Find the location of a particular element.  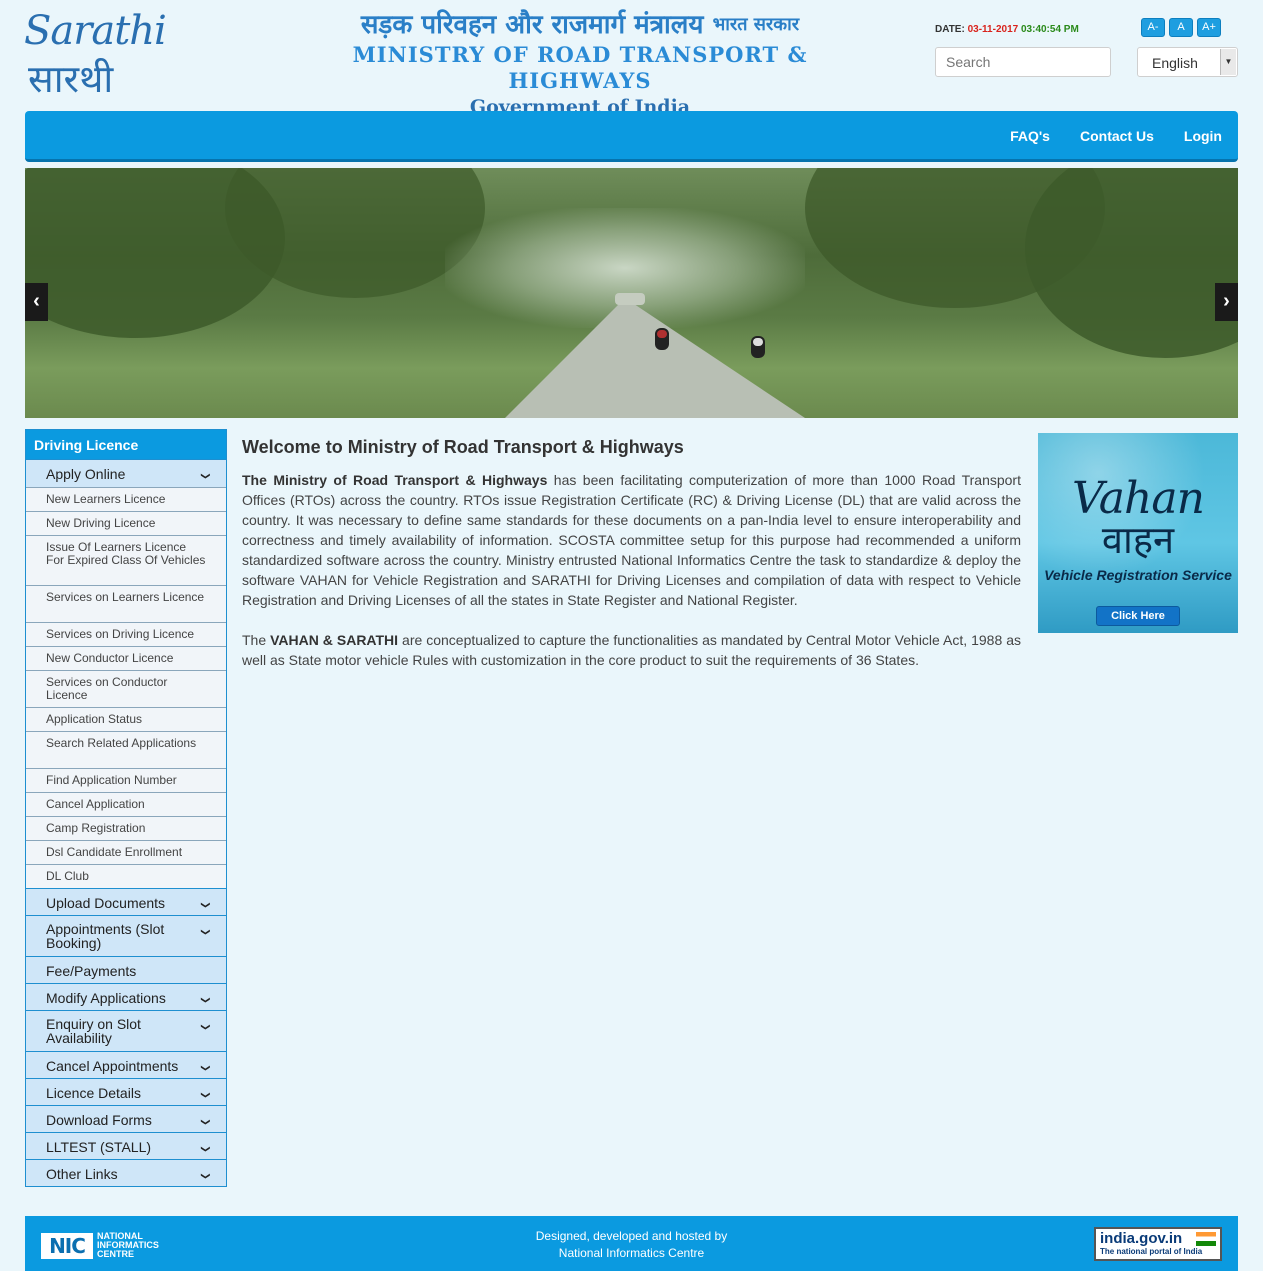

date-time: DATE: 03-11-2017 03:40:54 PM is located at coordinates (1007, 29).